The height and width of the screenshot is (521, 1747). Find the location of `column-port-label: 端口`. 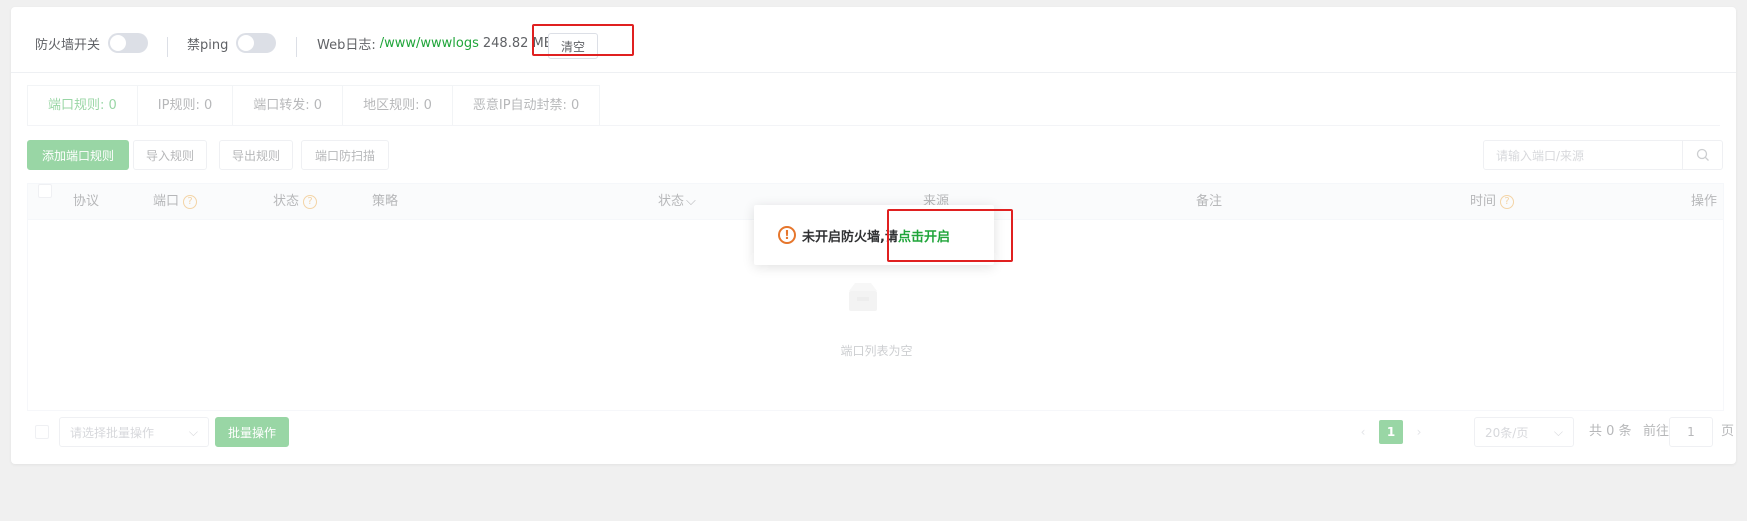

column-port-label: 端口 is located at coordinates (166, 201).